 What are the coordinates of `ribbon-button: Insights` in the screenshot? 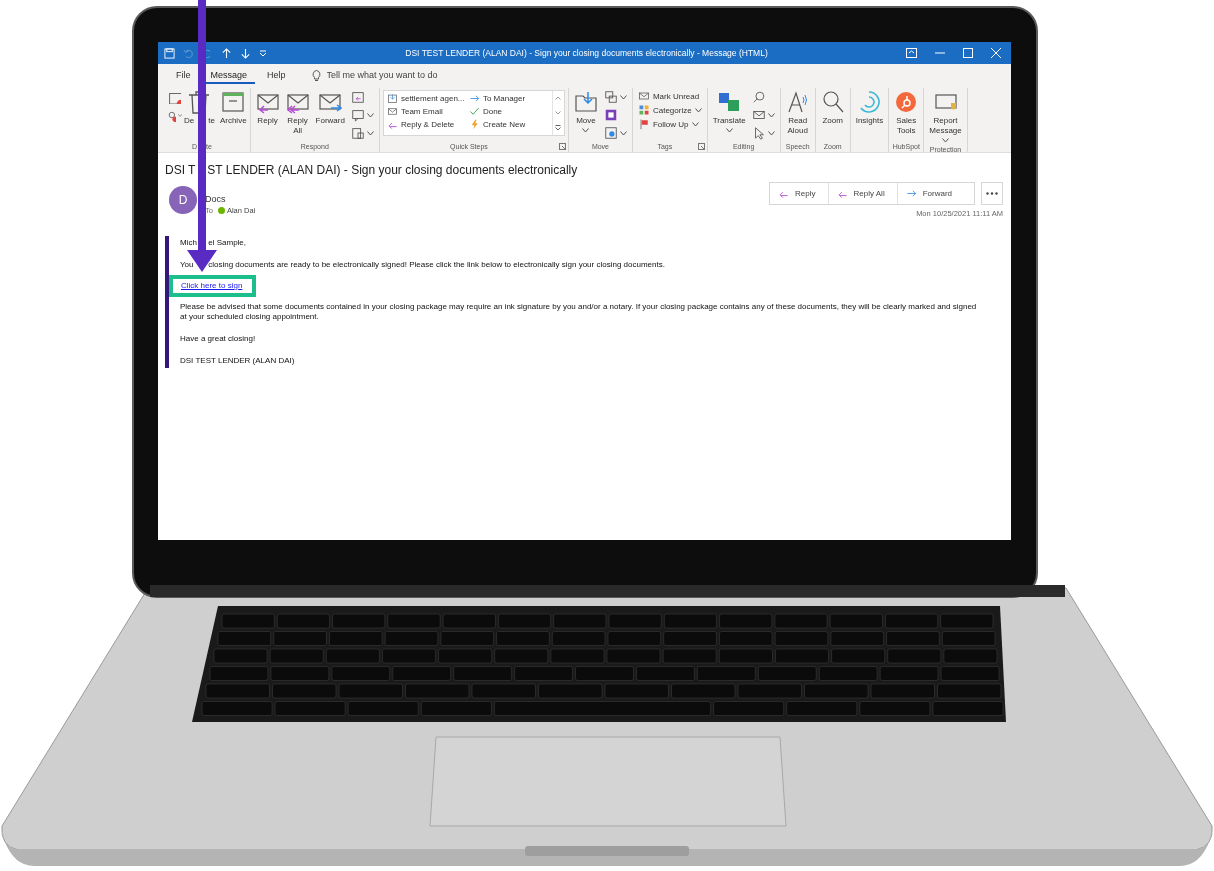 It's located at (869, 108).